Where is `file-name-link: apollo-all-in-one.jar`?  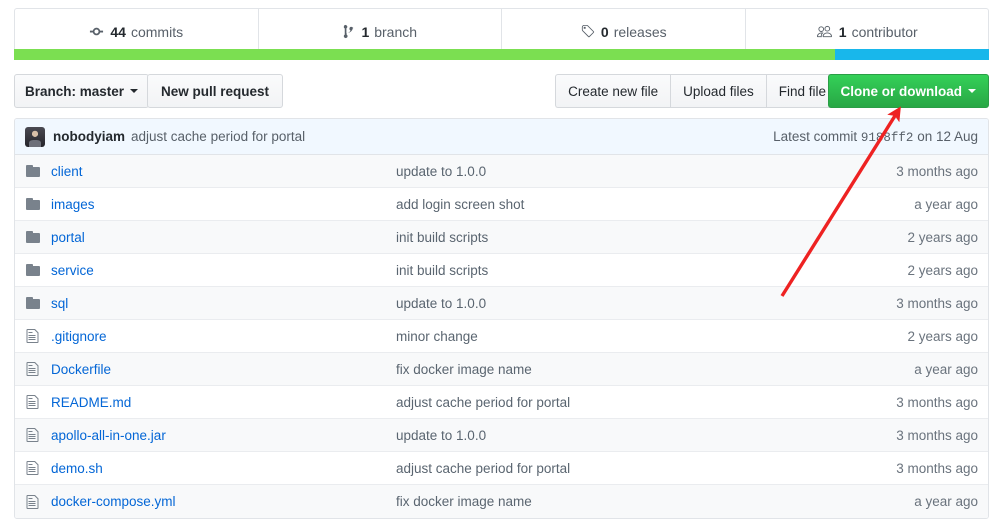 file-name-link: apollo-all-in-one.jar is located at coordinates (223, 435).